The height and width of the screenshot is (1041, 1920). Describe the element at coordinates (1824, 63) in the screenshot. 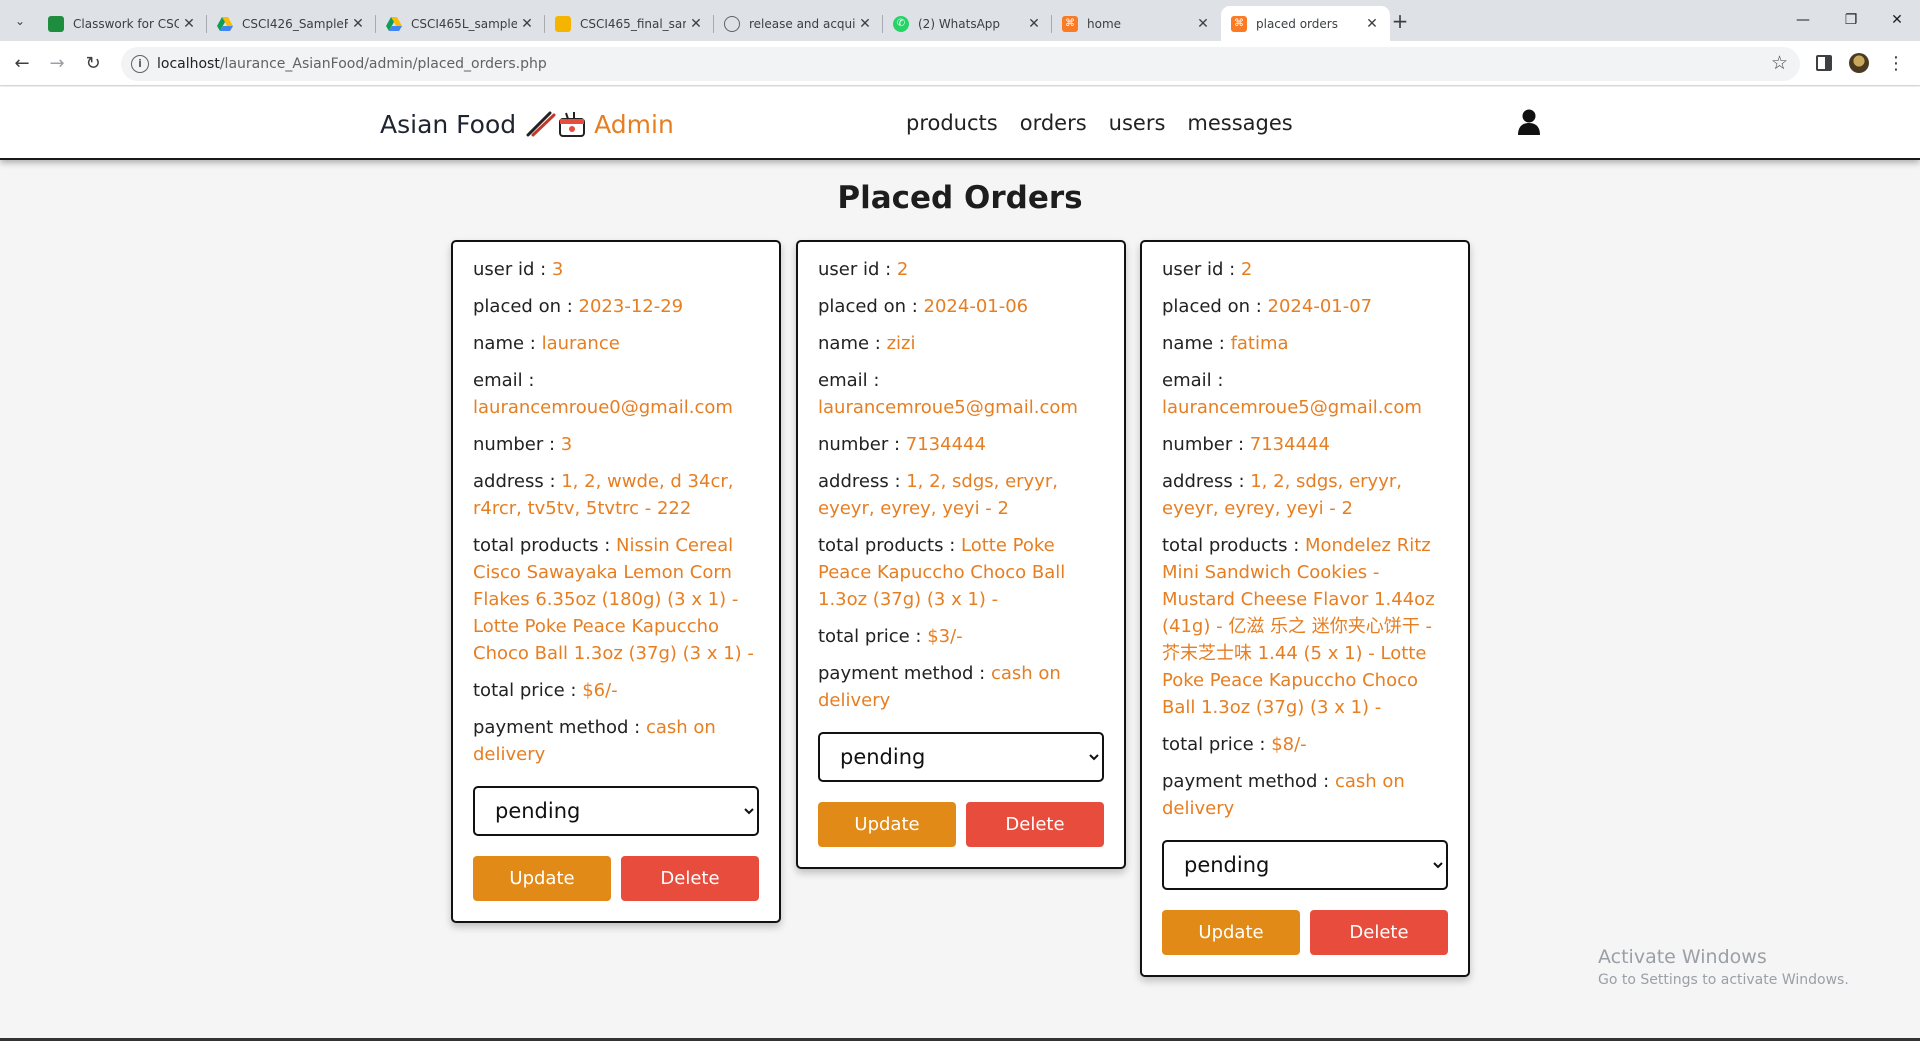

I see `side-panel-icon` at that location.